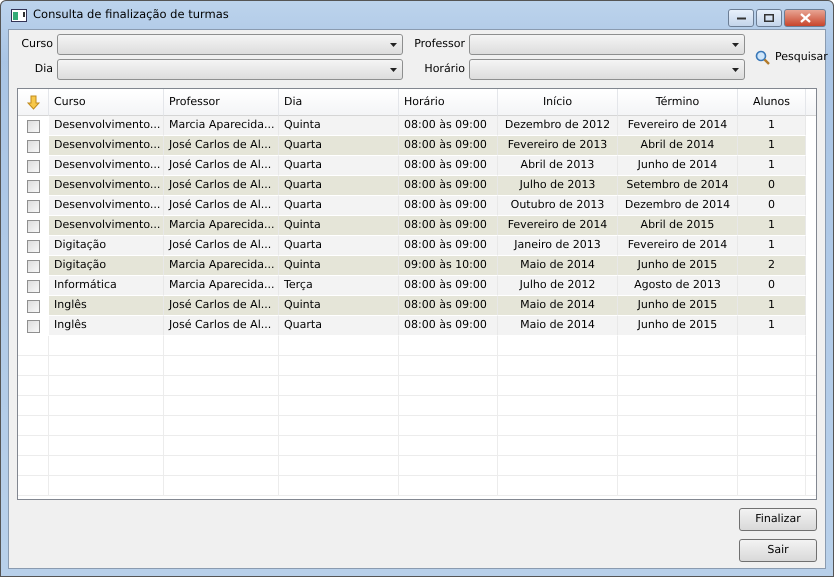 Image resolution: width=834 pixels, height=577 pixels. I want to click on table-cell: Inglês, so click(106, 306).